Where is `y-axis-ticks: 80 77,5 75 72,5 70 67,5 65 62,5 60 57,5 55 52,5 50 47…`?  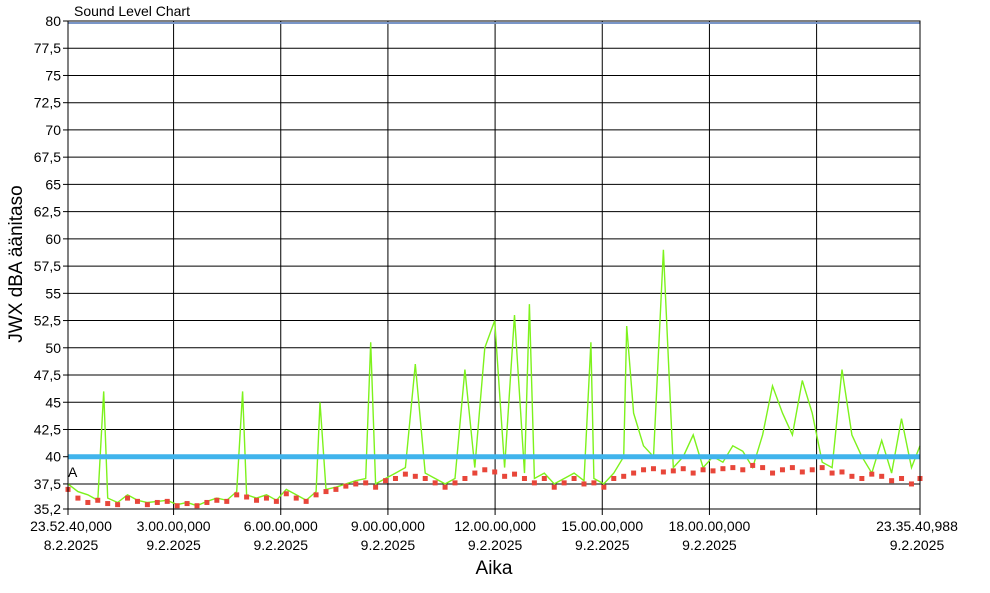 y-axis-ticks: 80 77,5 75 72,5 70 67,5 65 62,5 60 57,5 55 52,5 50 47… is located at coordinates (51, 265).